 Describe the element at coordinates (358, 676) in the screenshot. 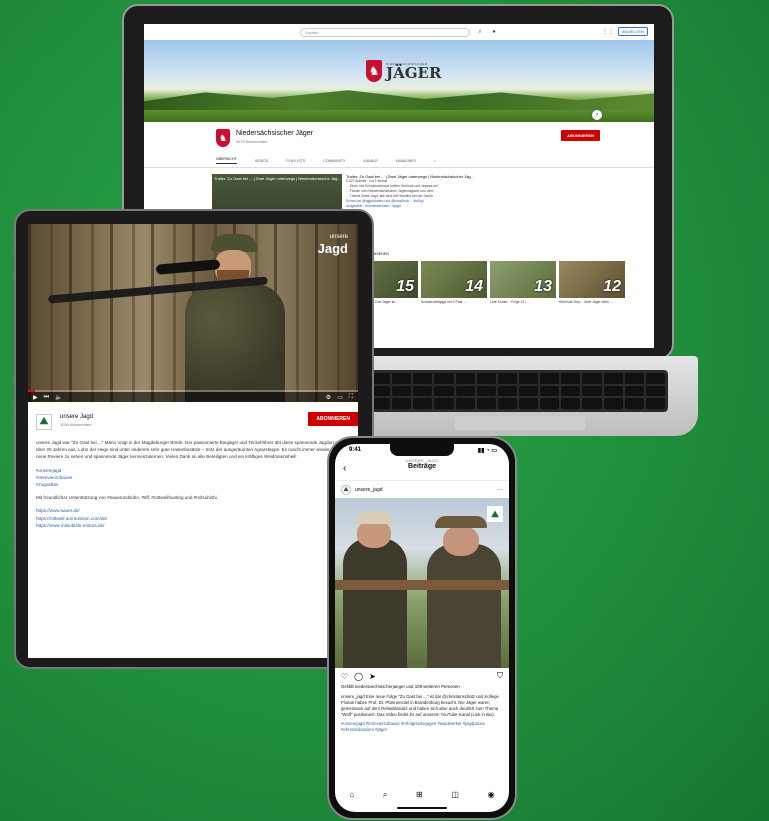

I see `comment-icon: ◯` at that location.